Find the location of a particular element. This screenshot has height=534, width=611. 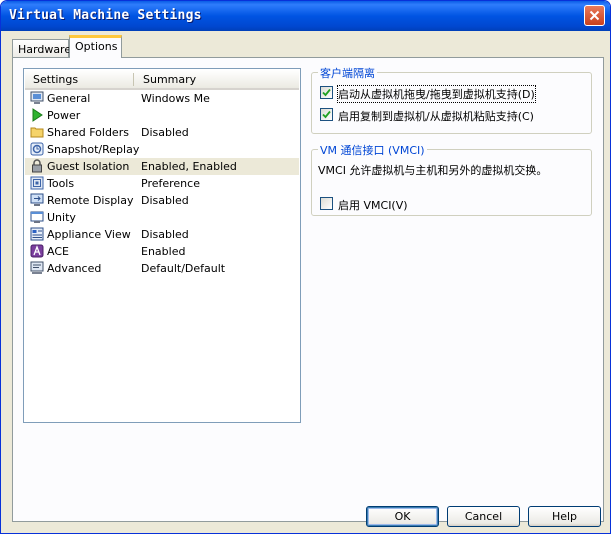

close-button is located at coordinates (594, 15).